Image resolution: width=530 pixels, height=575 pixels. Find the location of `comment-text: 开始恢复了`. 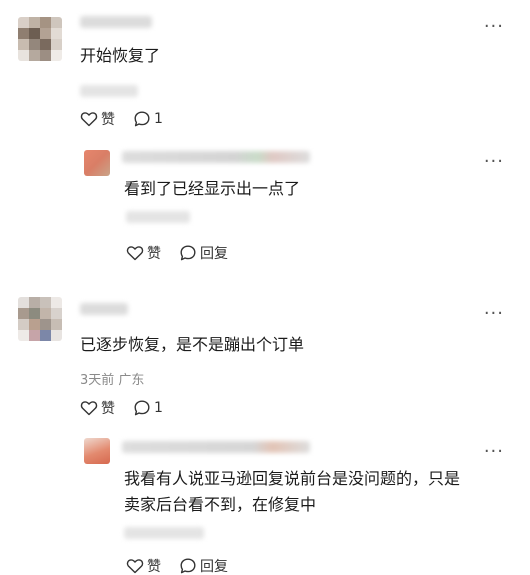

comment-text: 开始恢复了 is located at coordinates (120, 55).